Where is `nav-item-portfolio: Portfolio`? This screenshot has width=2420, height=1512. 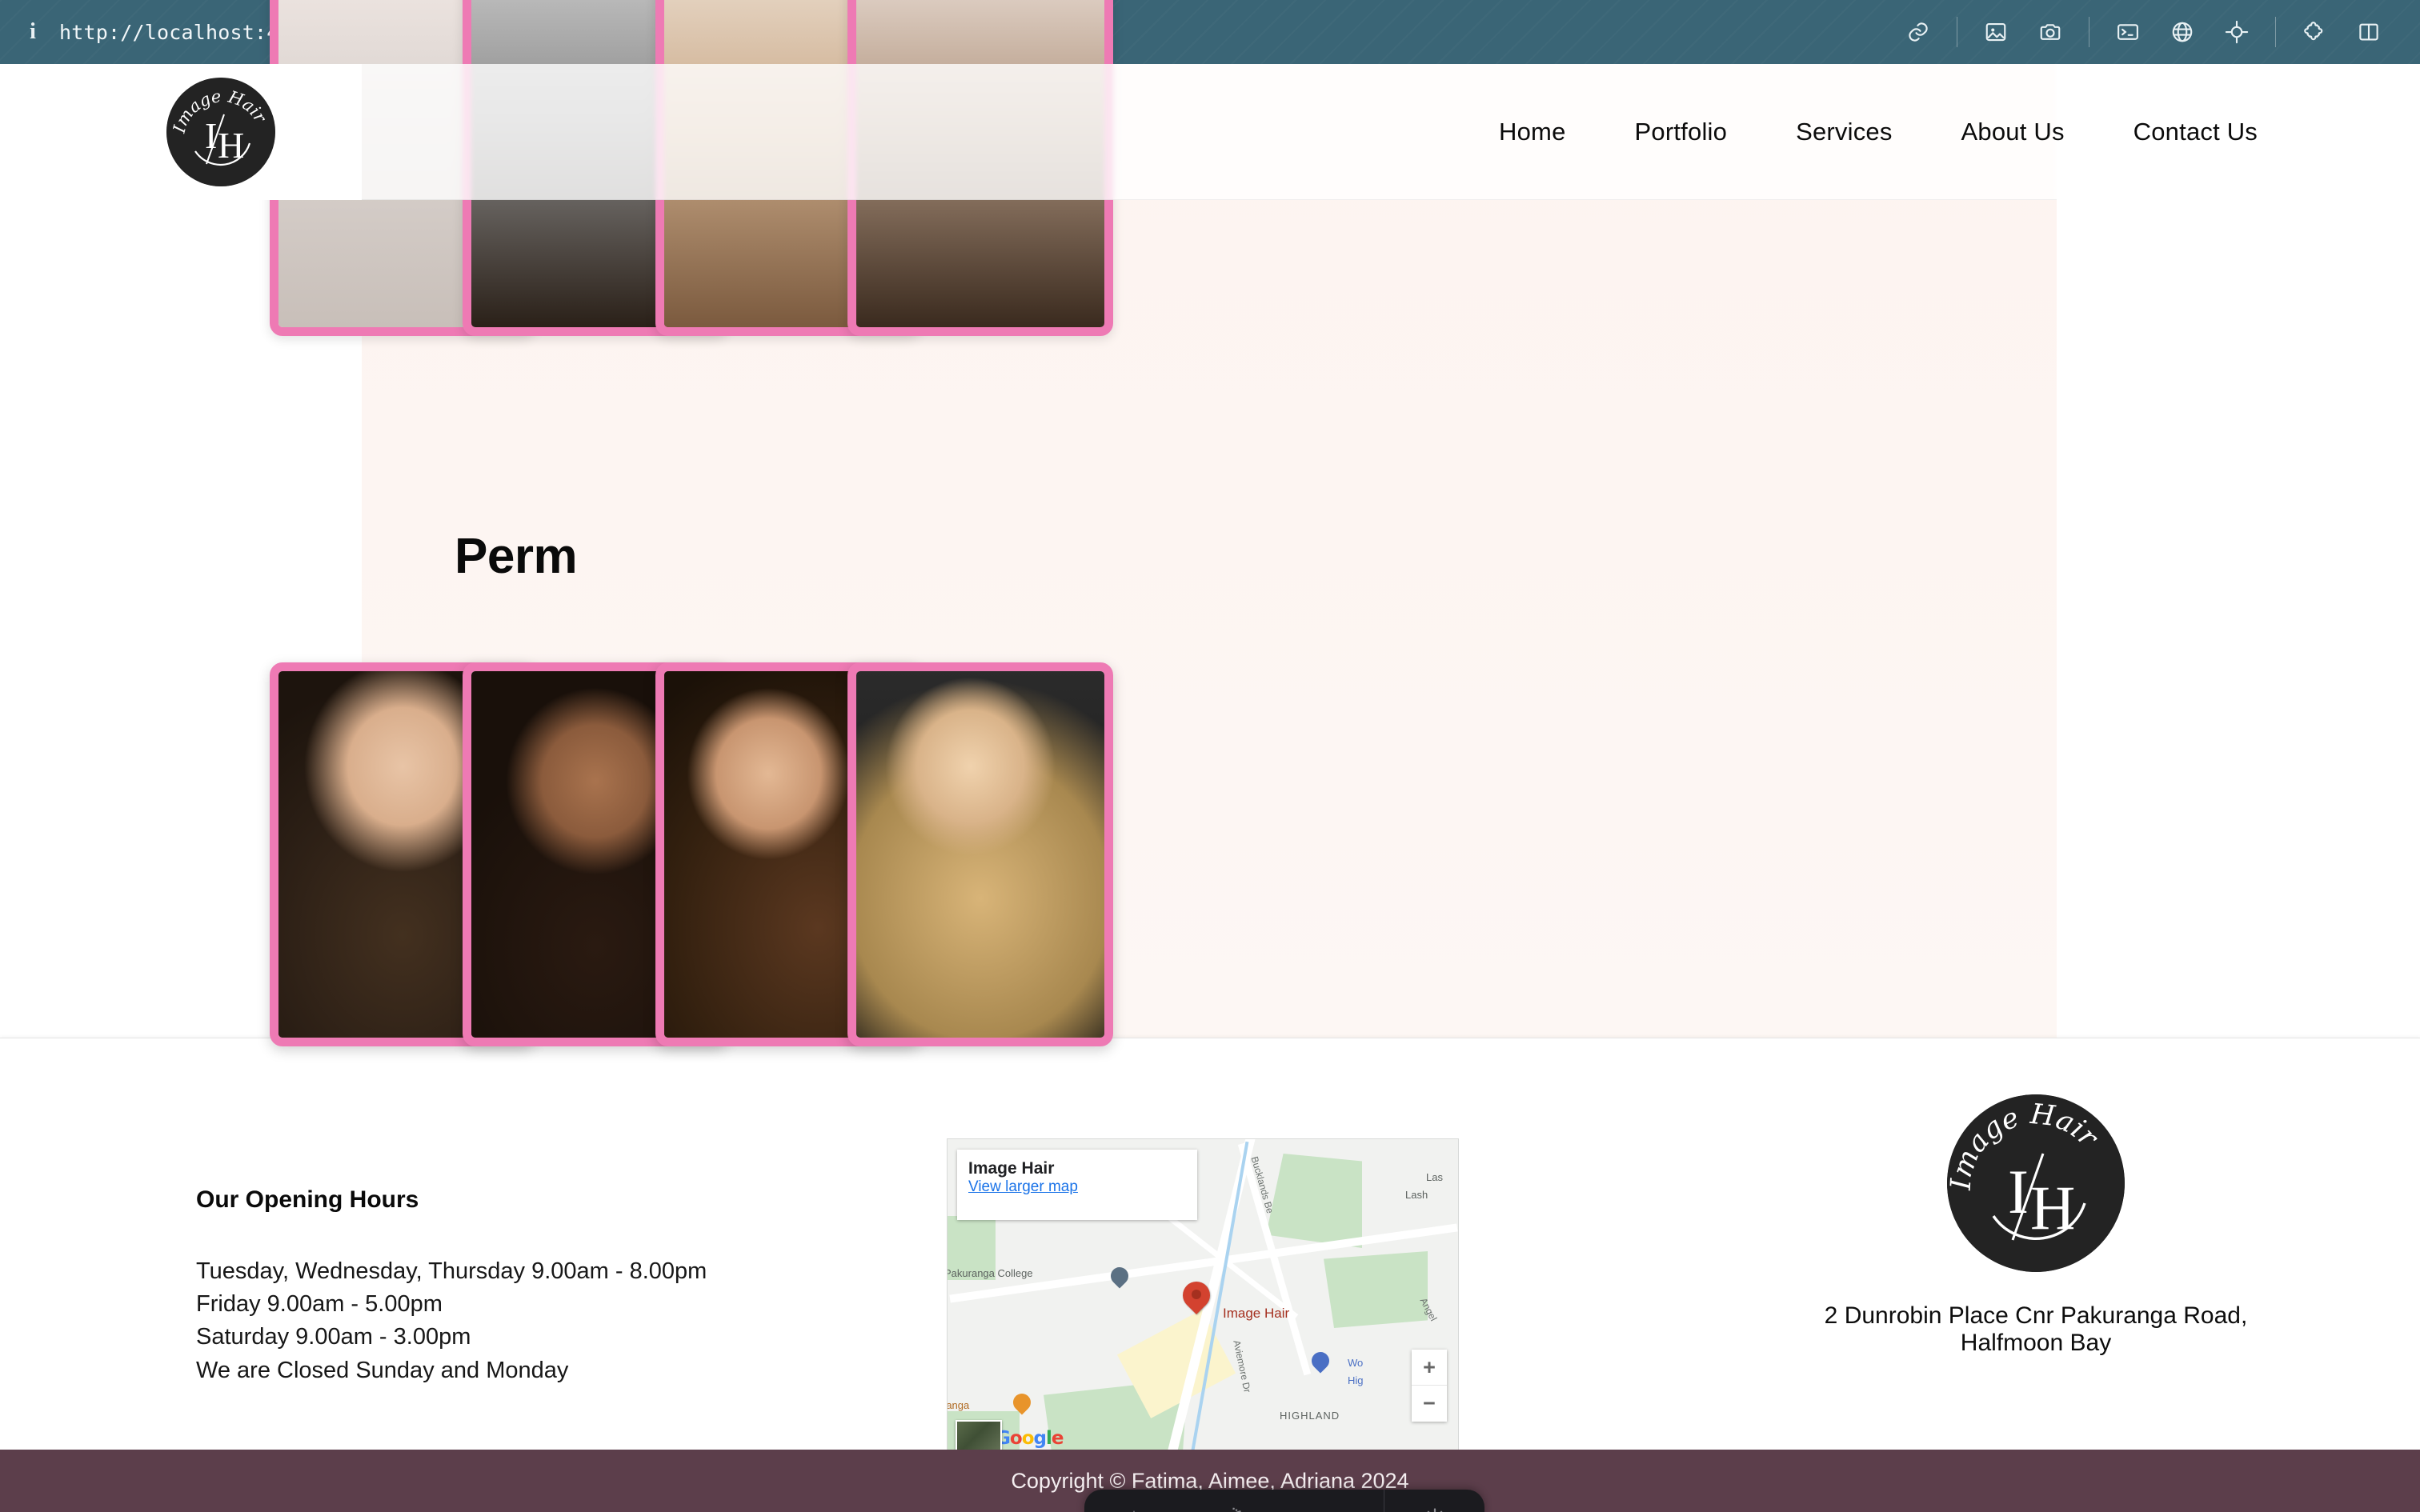
nav-item-portfolio: Portfolio is located at coordinates (1681, 132).